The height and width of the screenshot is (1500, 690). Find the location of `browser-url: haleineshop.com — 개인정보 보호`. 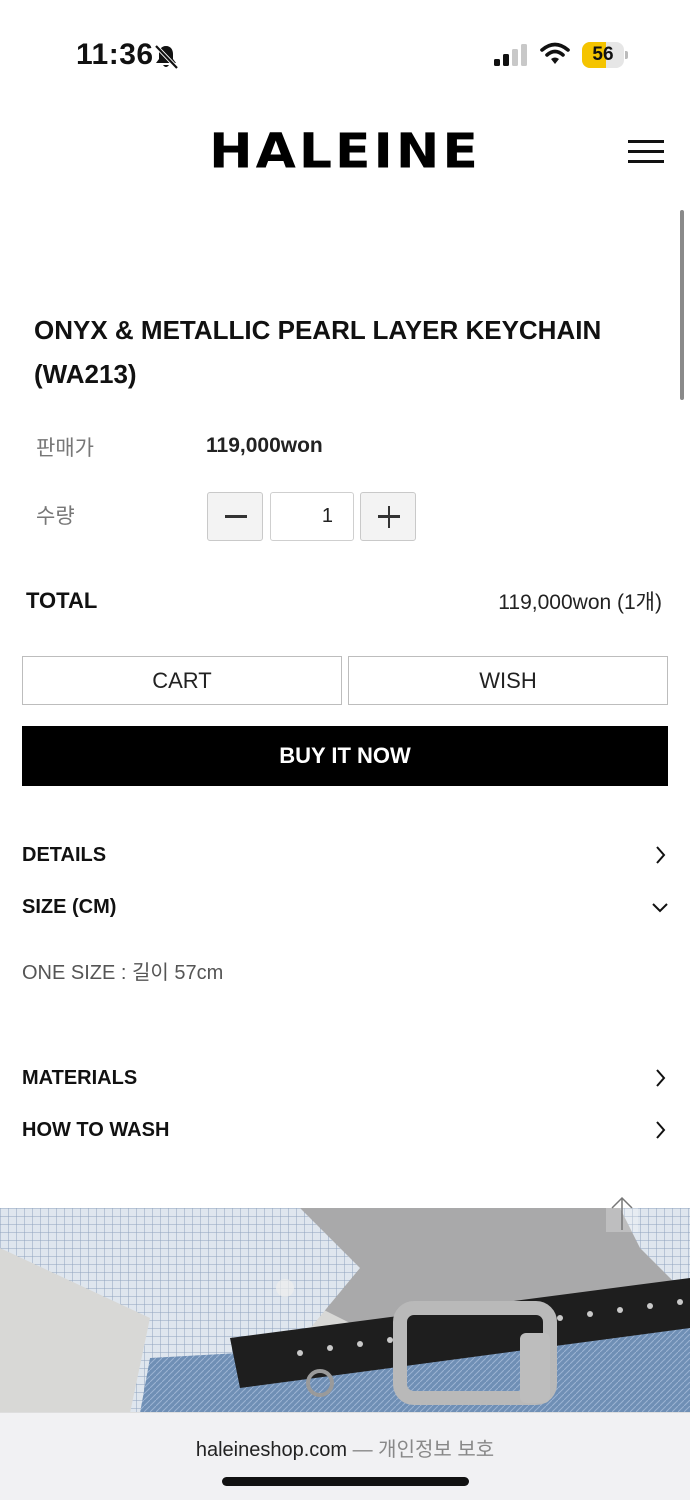

browser-url: haleineshop.com — 개인정보 보호 is located at coordinates (345, 1447).